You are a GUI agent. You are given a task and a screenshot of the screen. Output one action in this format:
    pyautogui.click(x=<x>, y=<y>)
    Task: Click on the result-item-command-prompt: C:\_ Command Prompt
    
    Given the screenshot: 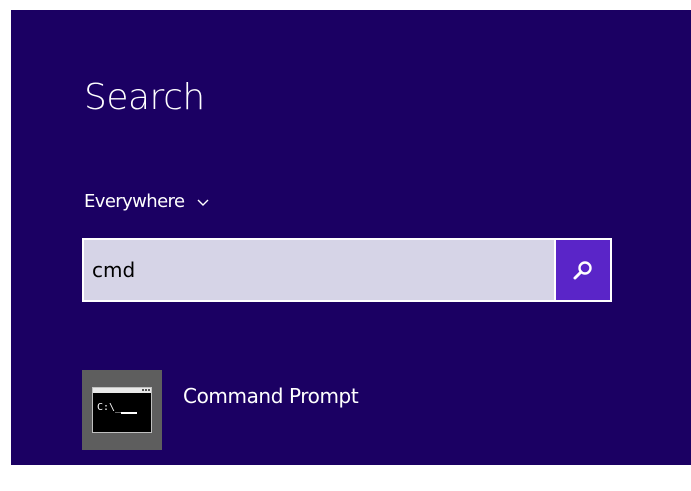 What is the action you would take?
    pyautogui.click(x=262, y=411)
    